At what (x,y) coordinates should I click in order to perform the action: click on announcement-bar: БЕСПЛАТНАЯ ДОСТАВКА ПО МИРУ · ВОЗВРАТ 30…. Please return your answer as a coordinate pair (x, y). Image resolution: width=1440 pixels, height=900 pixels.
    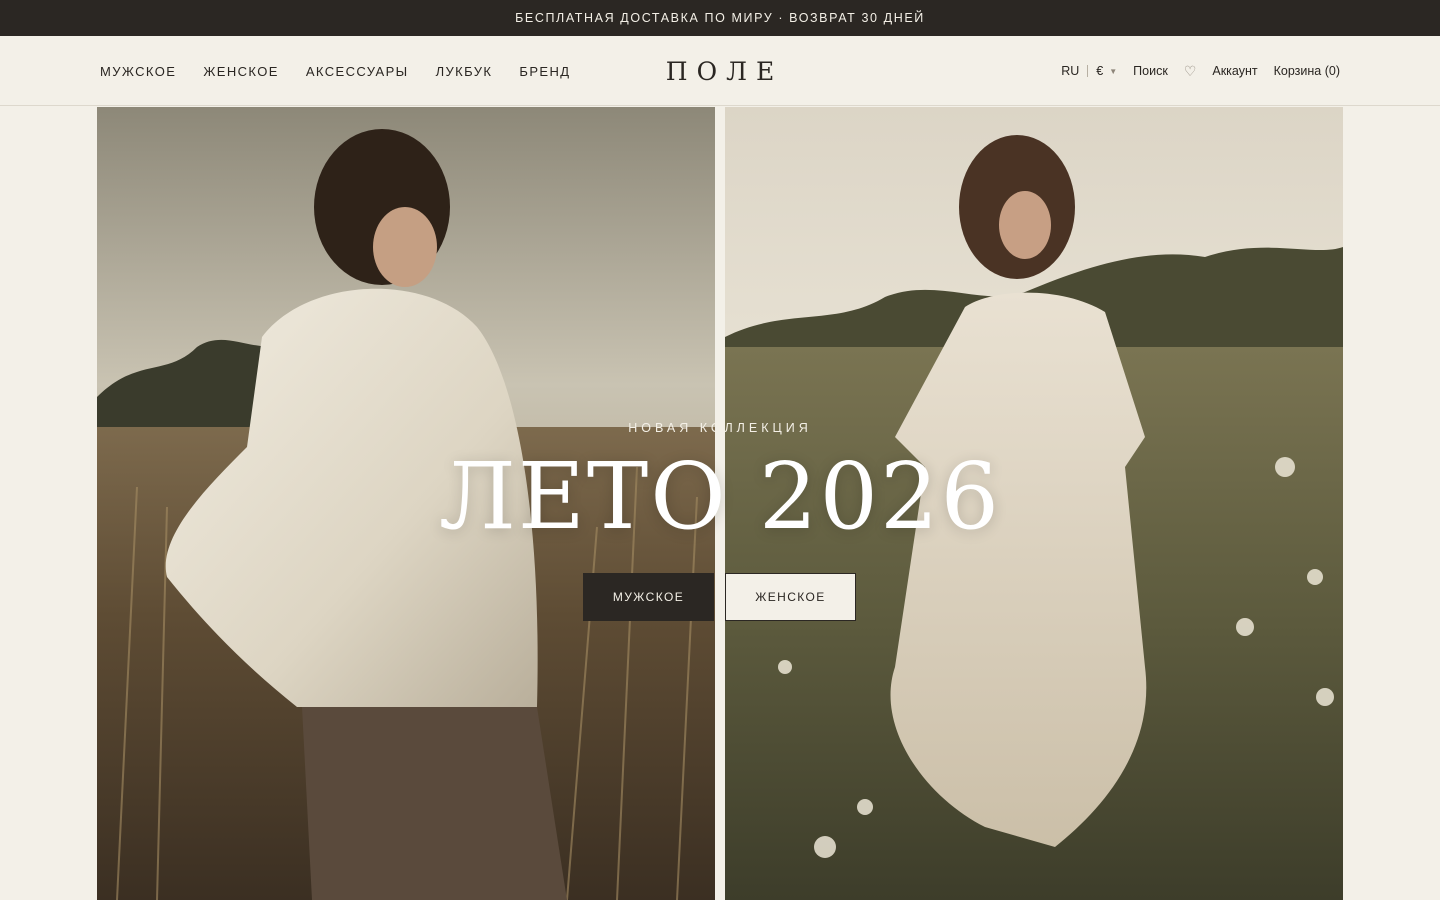
    Looking at the image, I should click on (720, 18).